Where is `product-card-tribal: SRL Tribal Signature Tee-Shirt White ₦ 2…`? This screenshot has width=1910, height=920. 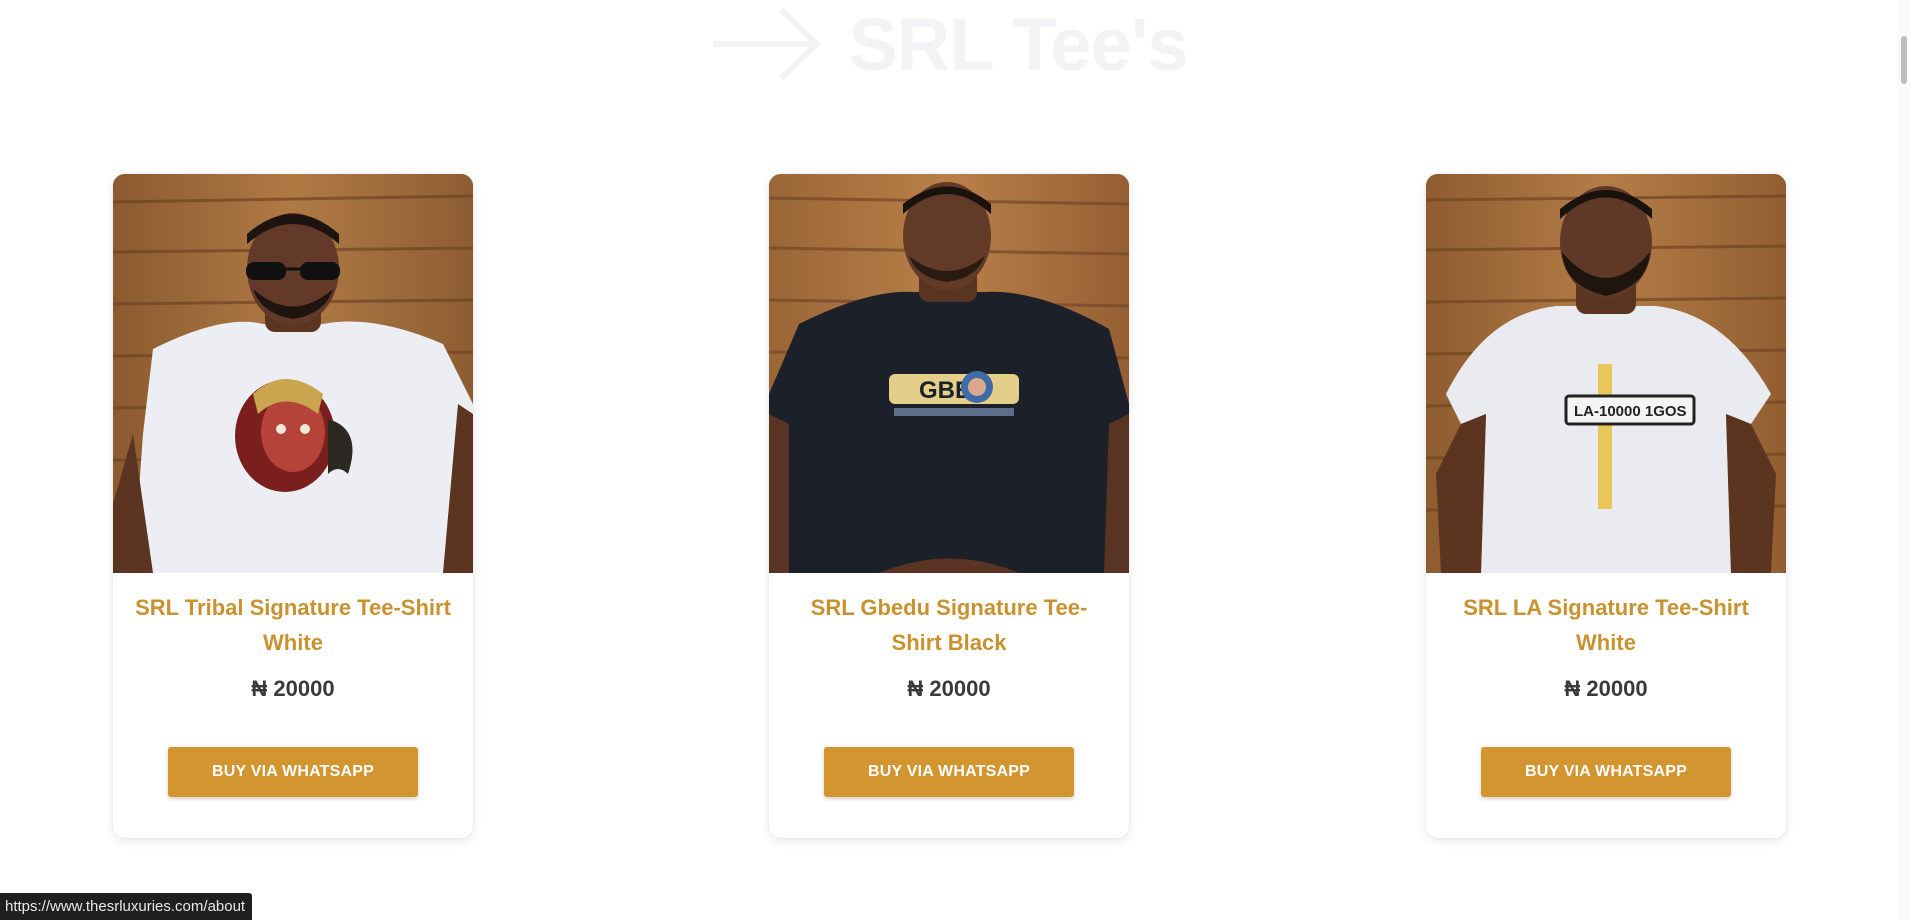 product-card-tribal: SRL Tribal Signature Tee-Shirt White ₦ 2… is located at coordinates (293, 506).